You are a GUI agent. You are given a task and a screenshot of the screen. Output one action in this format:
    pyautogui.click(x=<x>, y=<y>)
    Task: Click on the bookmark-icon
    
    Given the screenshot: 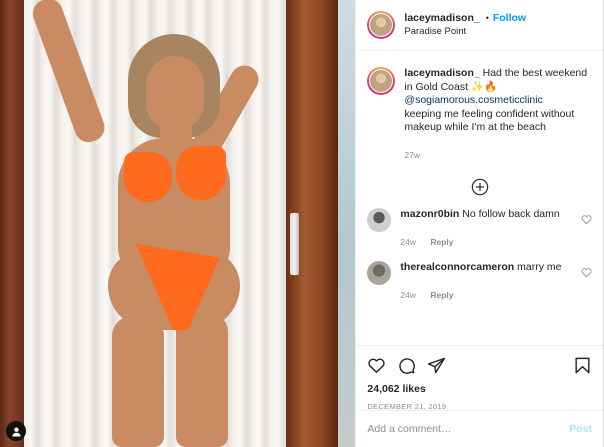 What is the action you would take?
    pyautogui.click(x=582, y=365)
    